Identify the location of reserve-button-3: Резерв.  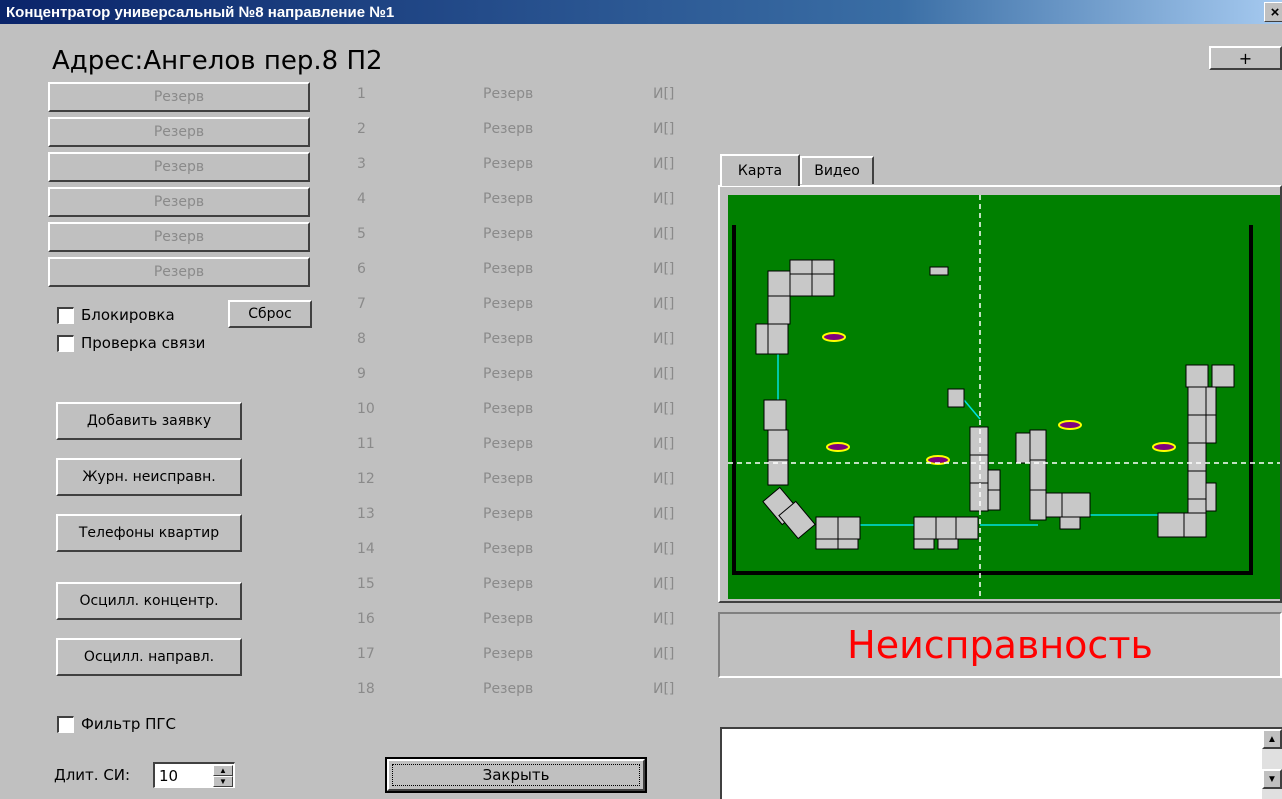
(179, 167).